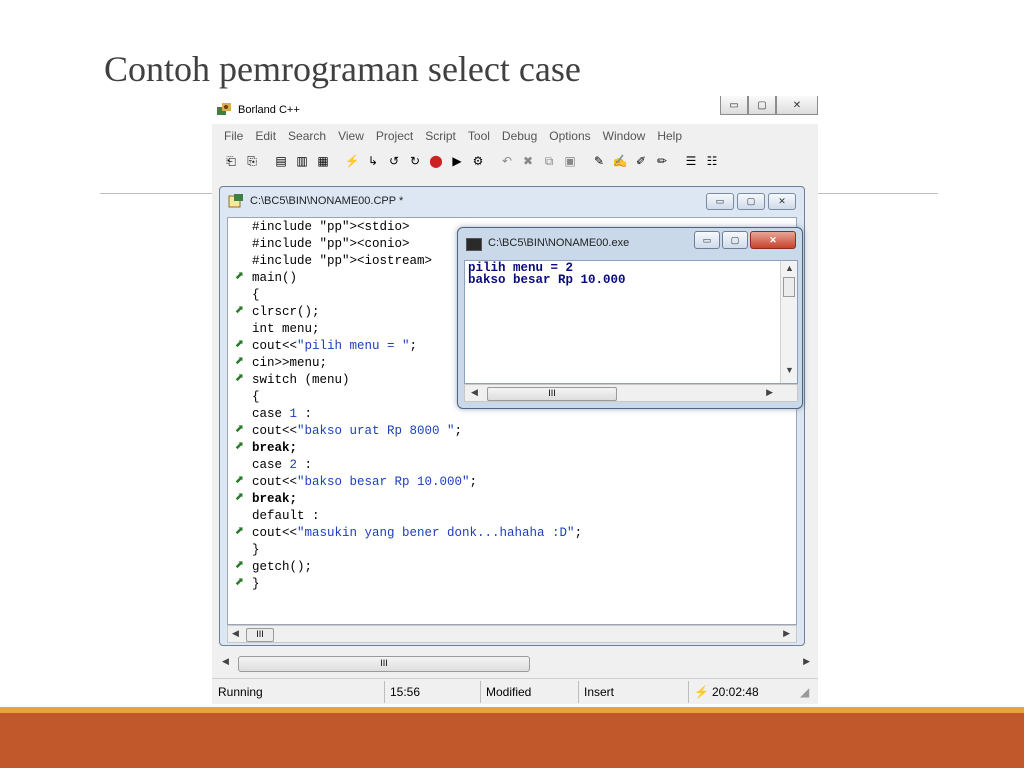 The width and height of the screenshot is (1024, 768). I want to click on app-scroll-right-icon: ▶, so click(806, 661).